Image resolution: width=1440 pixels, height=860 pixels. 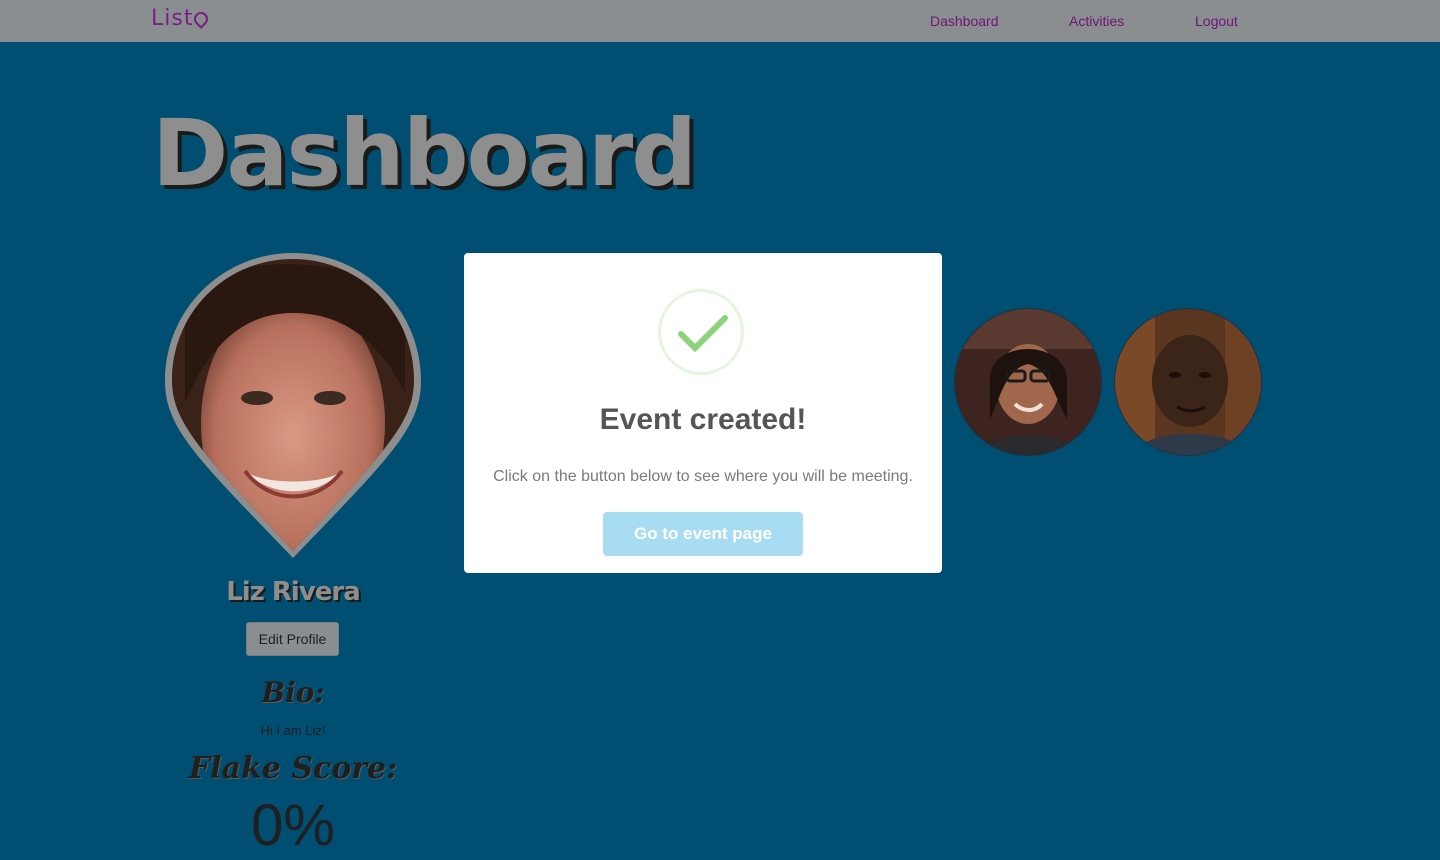 What do you see at coordinates (293, 825) in the screenshot?
I see `flake-score-value: 0%` at bounding box center [293, 825].